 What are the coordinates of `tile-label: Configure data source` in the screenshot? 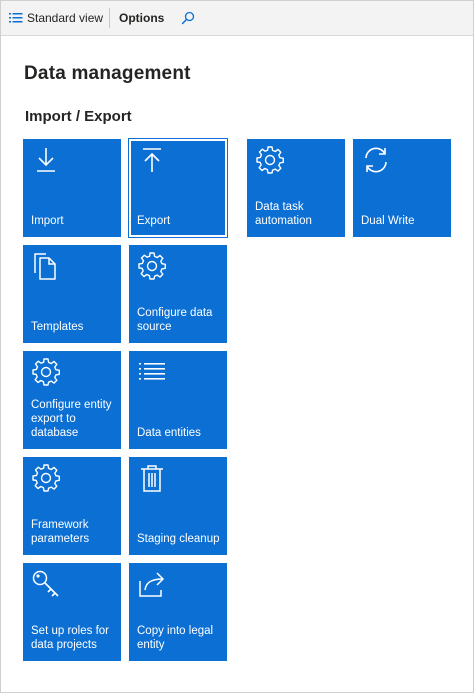 It's located at (175, 320).